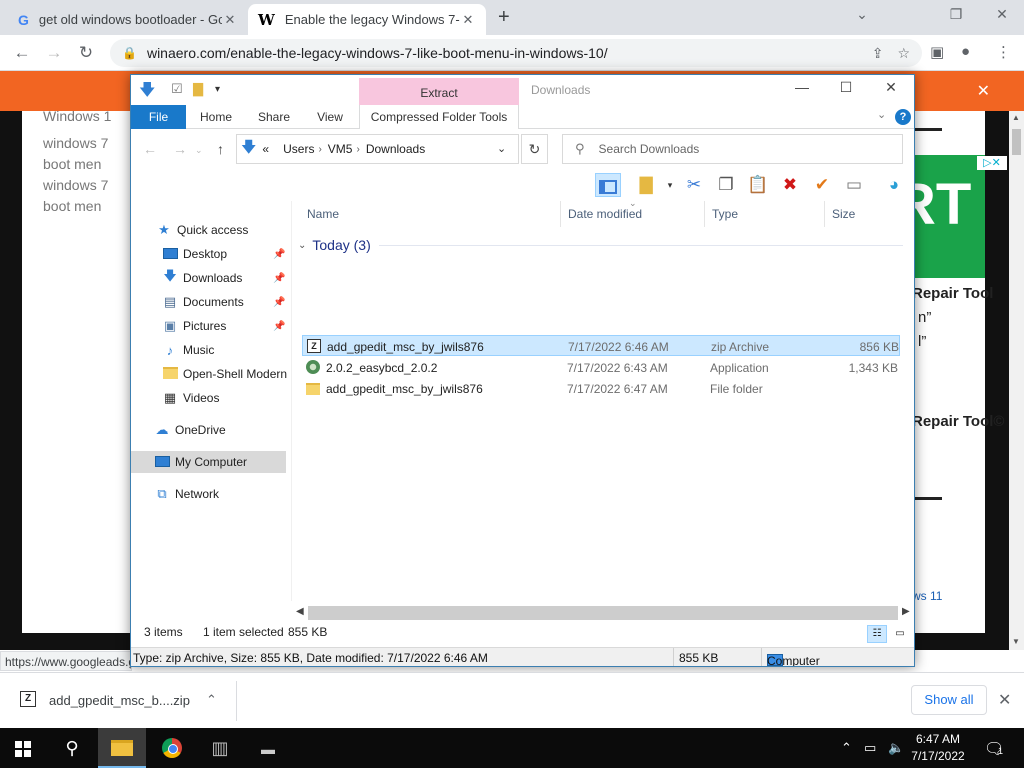 Image resolution: width=1024 pixels, height=768 pixels. I want to click on forward-button: →, so click(54, 53).